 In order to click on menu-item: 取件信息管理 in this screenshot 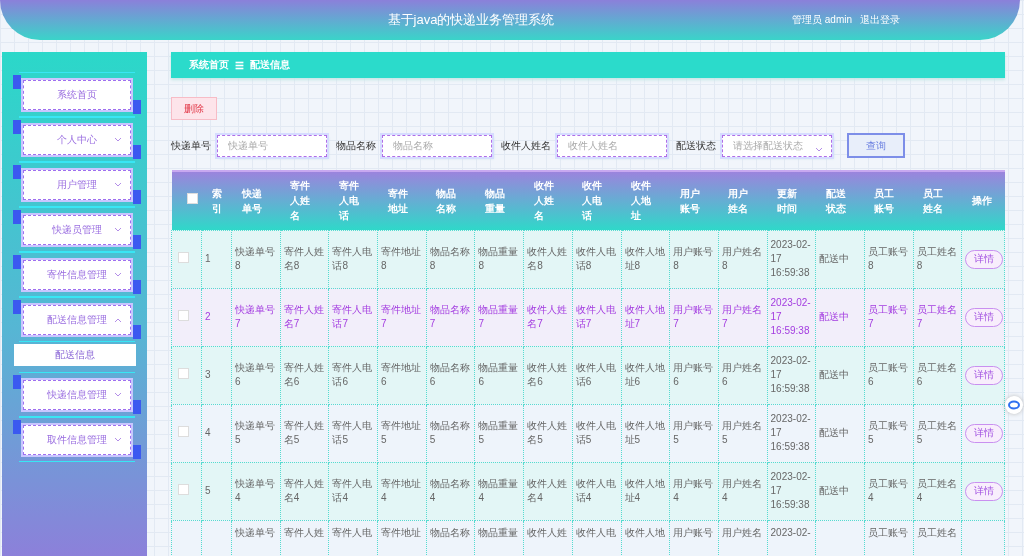, I will do `click(76, 439)`.